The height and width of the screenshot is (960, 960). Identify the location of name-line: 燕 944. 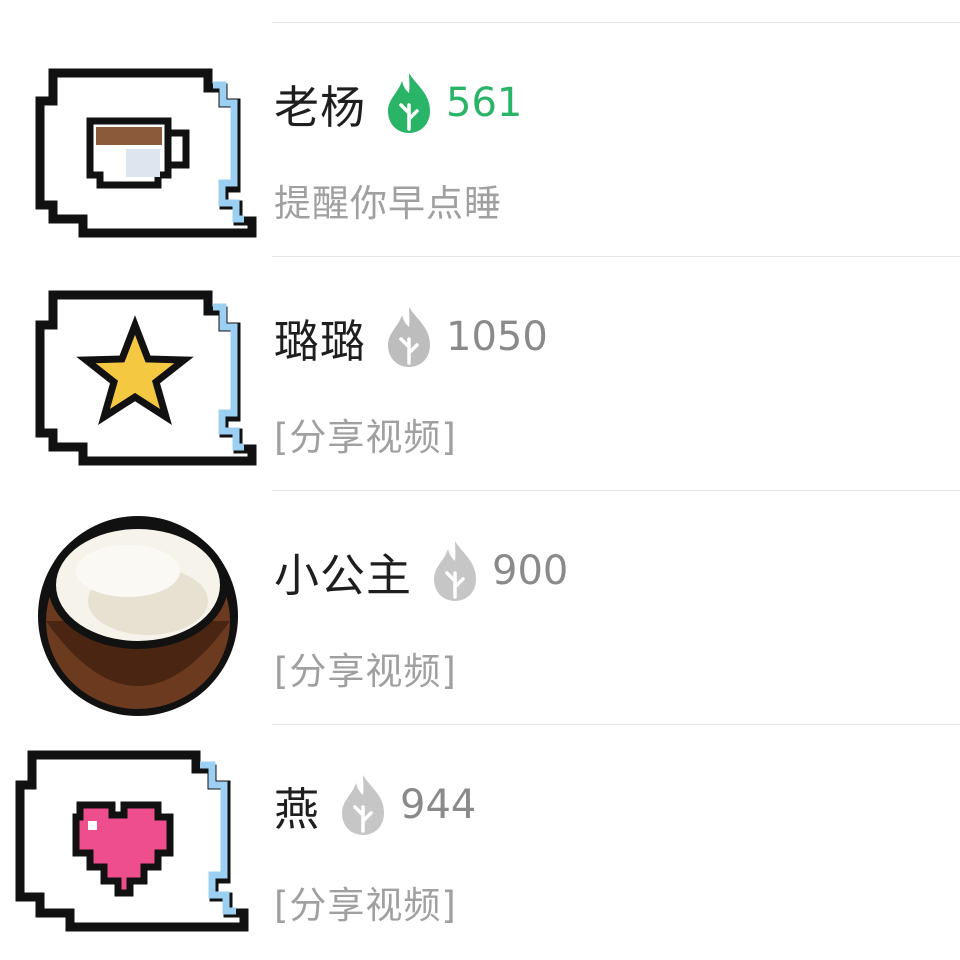
(375, 805).